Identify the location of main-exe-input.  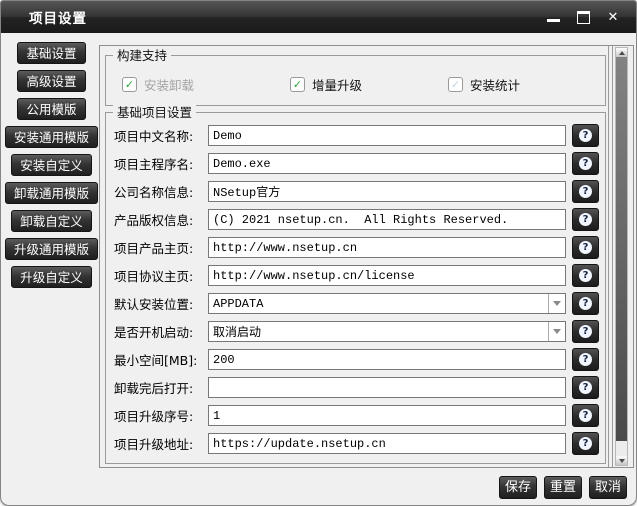
(387, 163).